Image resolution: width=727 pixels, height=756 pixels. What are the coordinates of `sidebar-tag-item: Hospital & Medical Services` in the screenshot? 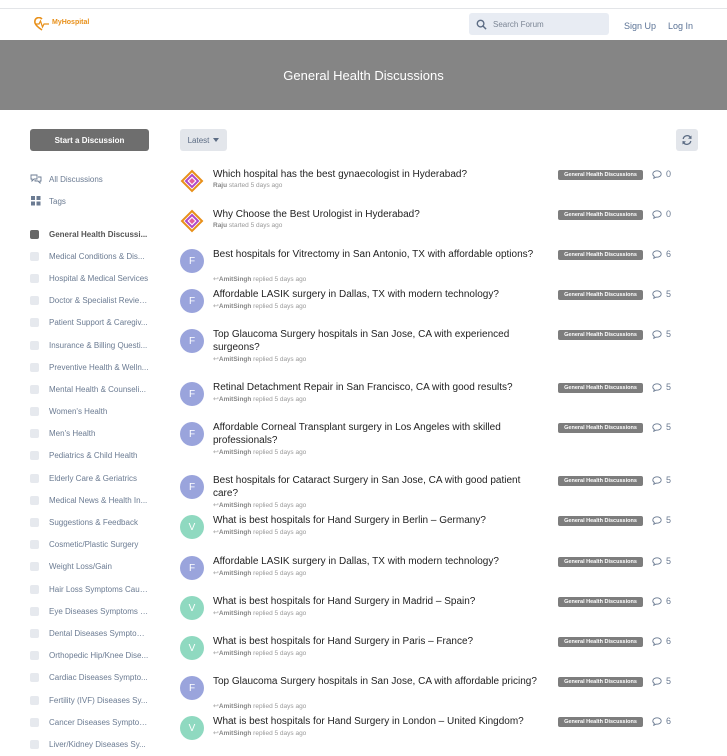 It's located at (95, 278).